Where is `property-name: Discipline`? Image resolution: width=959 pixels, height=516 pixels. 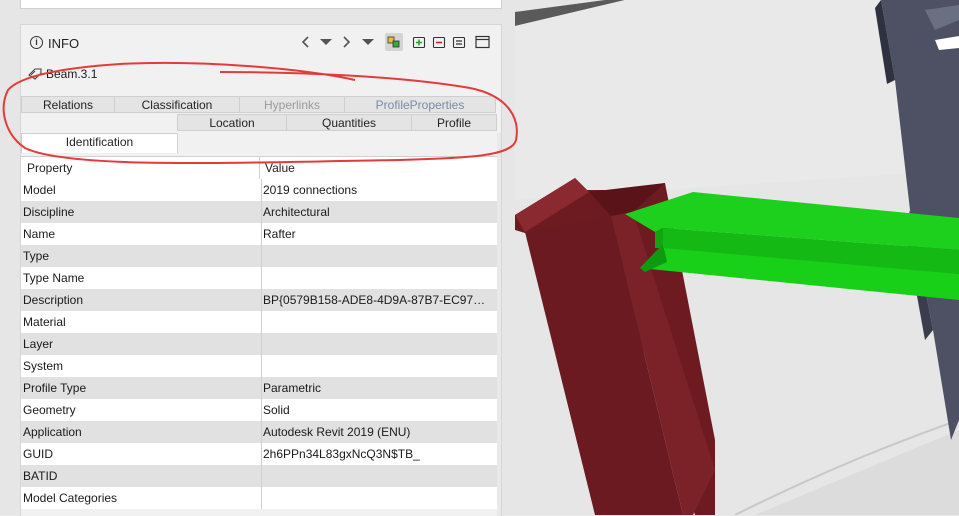
property-name: Discipline is located at coordinates (49, 212).